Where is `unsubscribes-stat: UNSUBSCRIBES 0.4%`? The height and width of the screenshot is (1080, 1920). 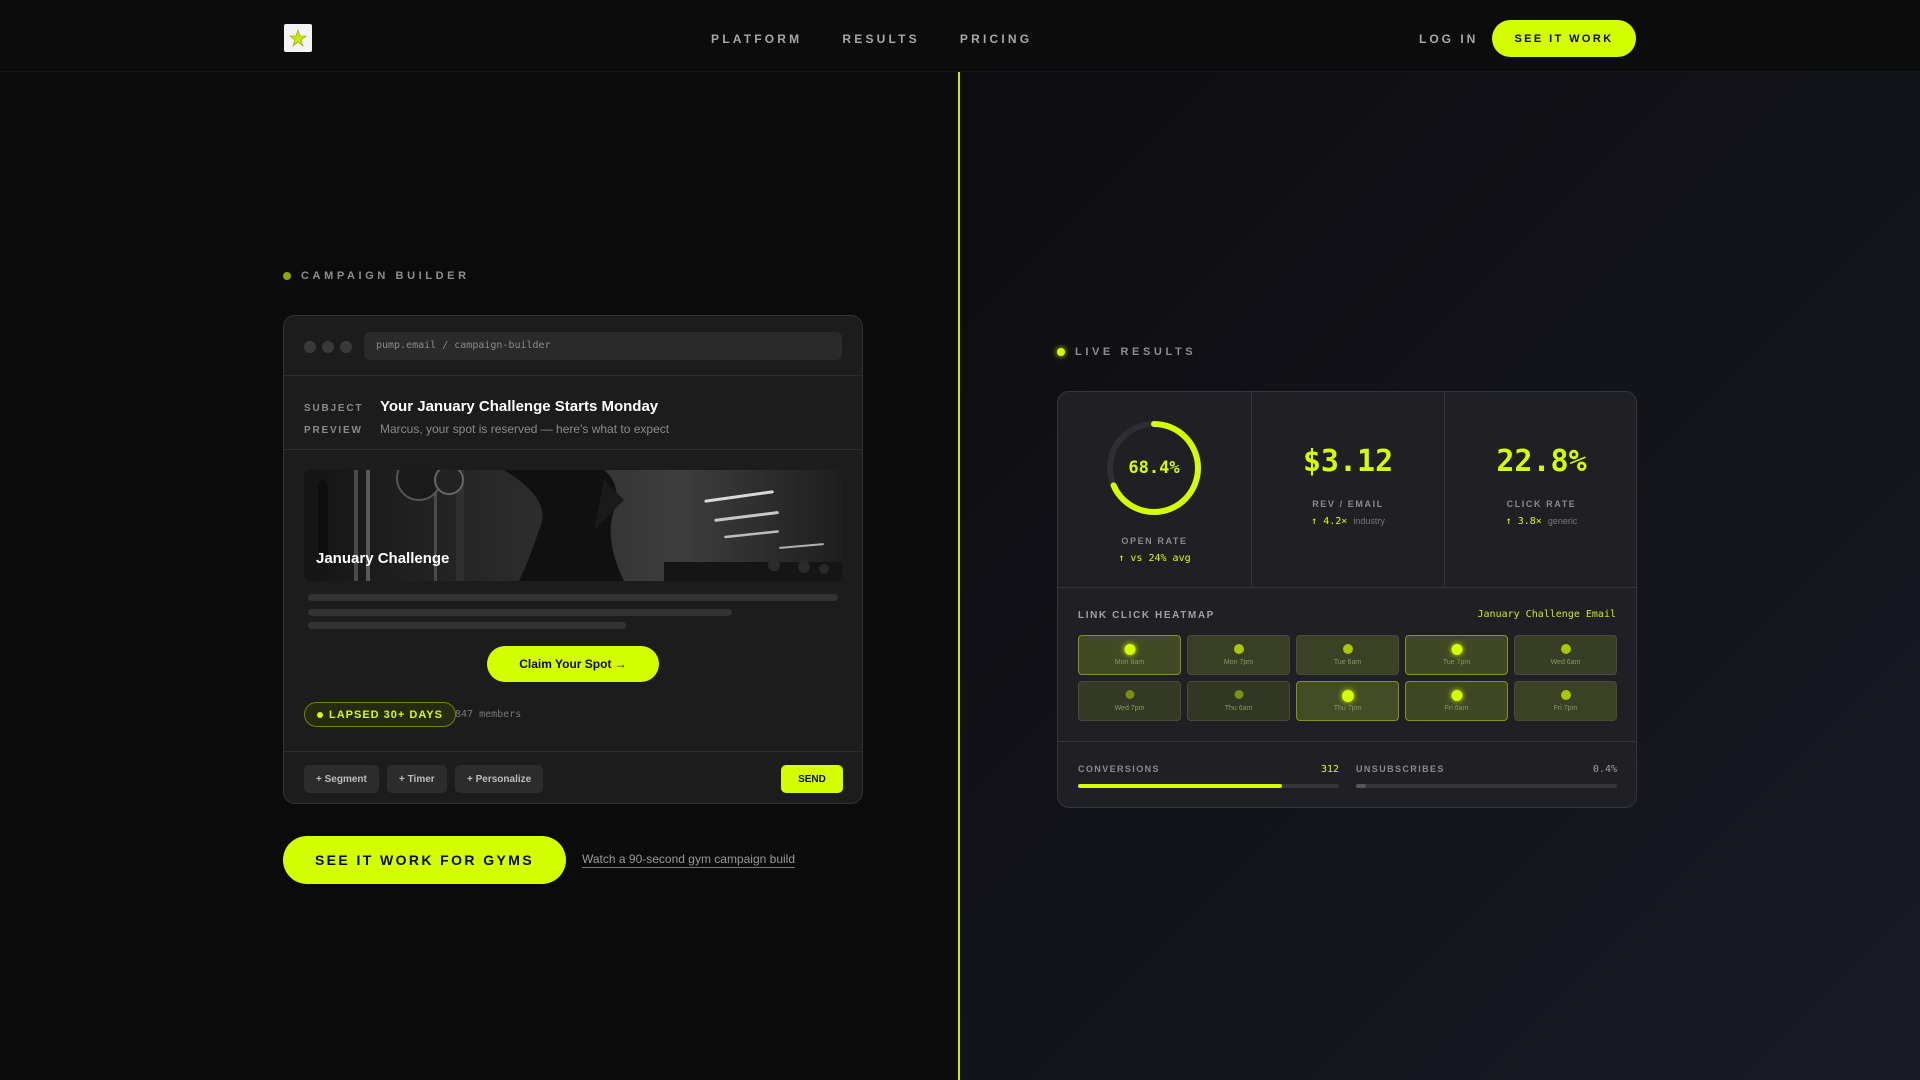
unsubscribes-stat: UNSUBSCRIBES 0.4% is located at coordinates (1486, 776).